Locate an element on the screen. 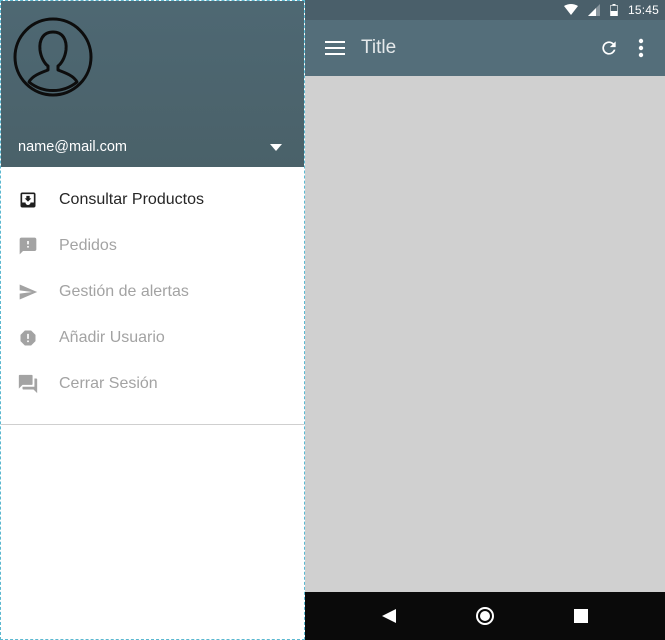 The width and height of the screenshot is (665, 640). signal-icon is located at coordinates (593, 10).